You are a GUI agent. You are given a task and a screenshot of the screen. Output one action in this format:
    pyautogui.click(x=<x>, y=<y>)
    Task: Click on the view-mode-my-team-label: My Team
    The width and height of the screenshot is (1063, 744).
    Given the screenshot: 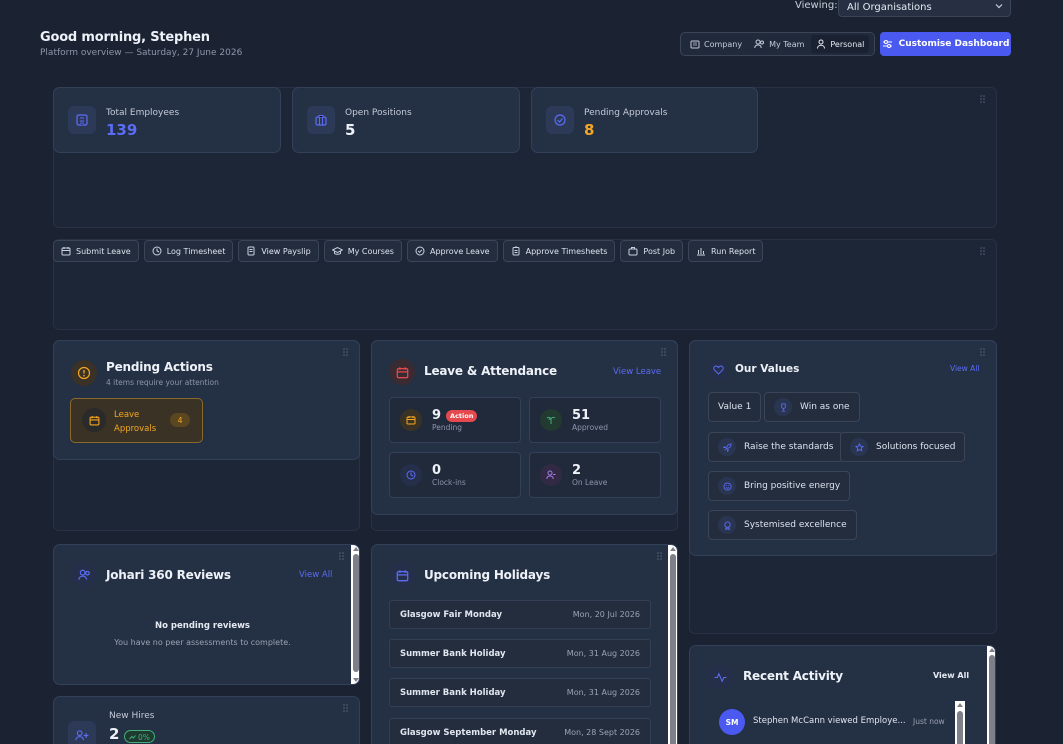 What is the action you would take?
    pyautogui.click(x=787, y=44)
    